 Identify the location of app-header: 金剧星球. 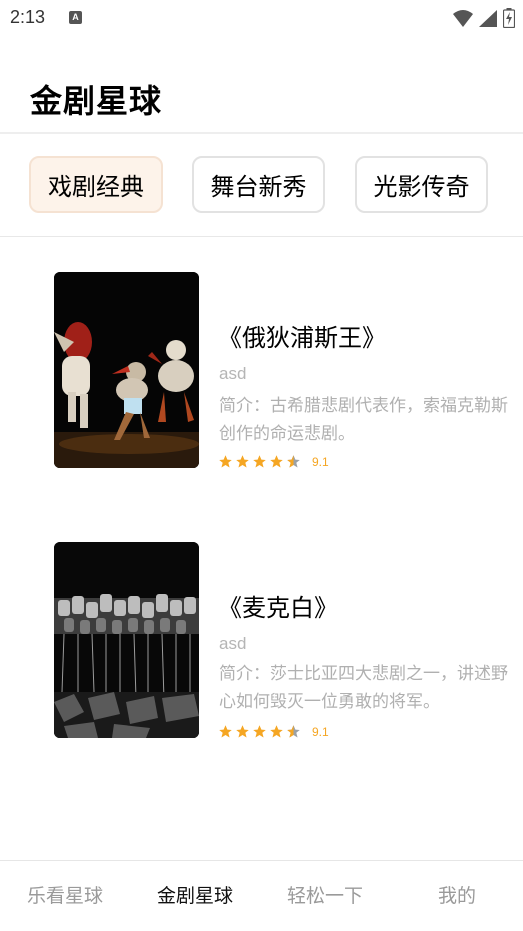
(261, 85).